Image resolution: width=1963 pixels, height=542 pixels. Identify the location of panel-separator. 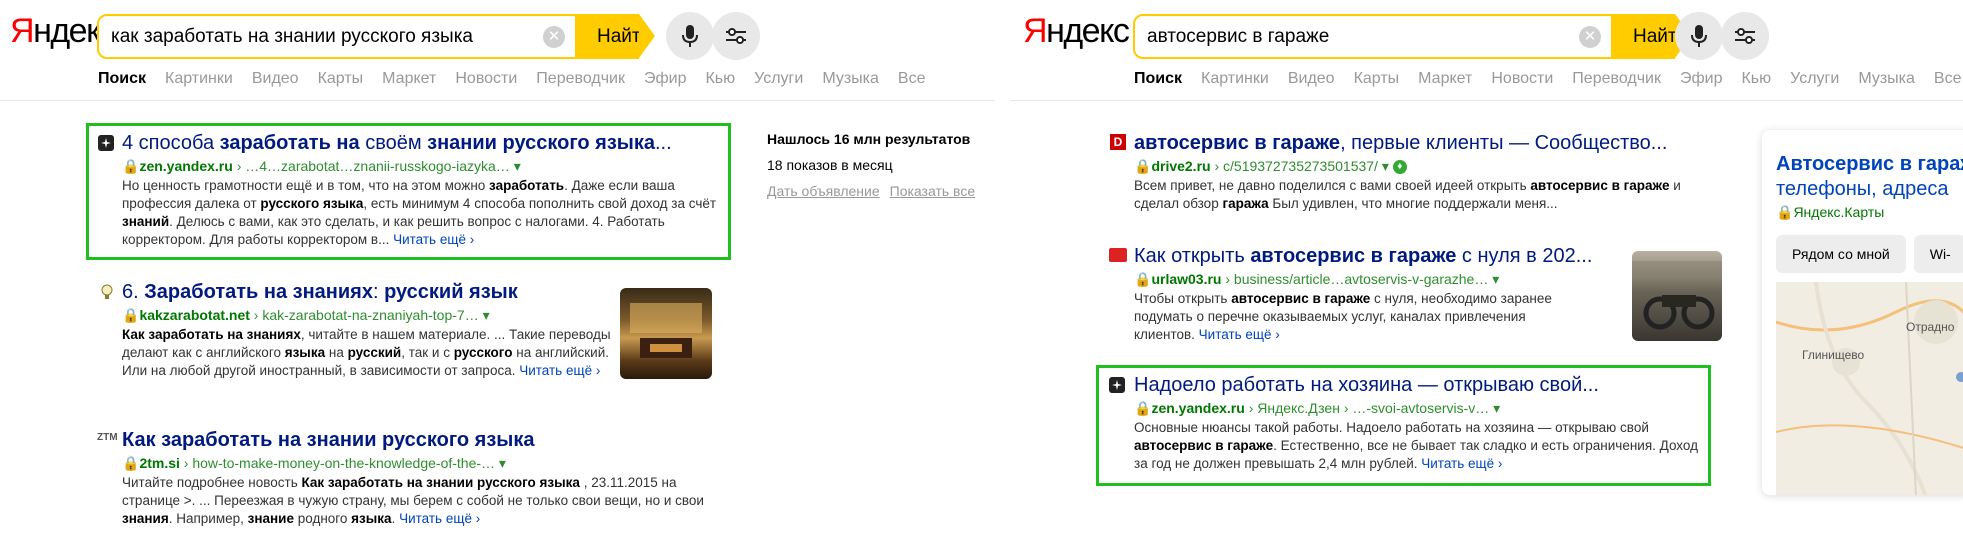
(1003, 271).